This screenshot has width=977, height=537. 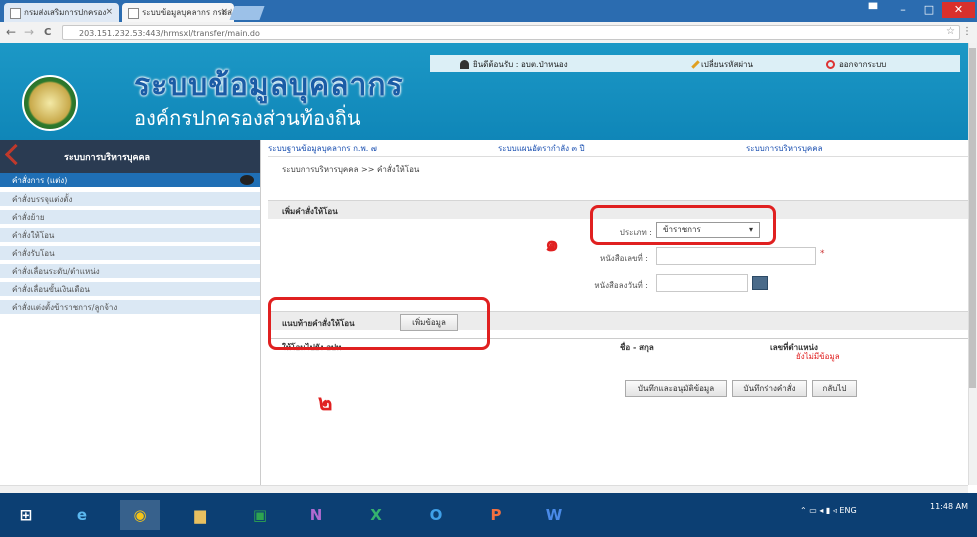 What do you see at coordinates (820, 510) in the screenshot?
I see `tray-icons: ⌃ ▭ ◂ ▮ ◃` at bounding box center [820, 510].